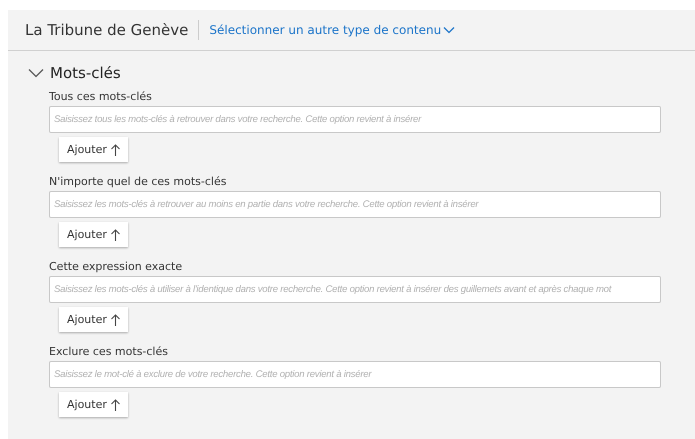  I want to click on field-label: Exclure ces mots-clés, so click(108, 351).